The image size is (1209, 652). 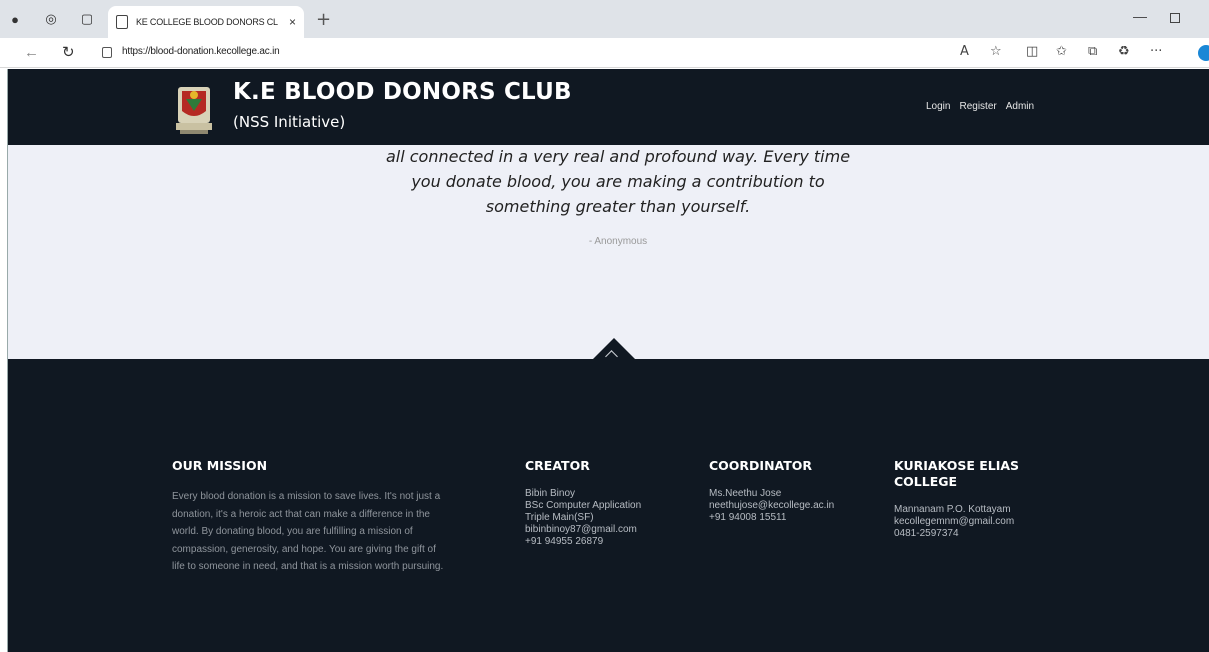 What do you see at coordinates (87, 19) in the screenshot?
I see `tab-actions-icon: ▢` at bounding box center [87, 19].